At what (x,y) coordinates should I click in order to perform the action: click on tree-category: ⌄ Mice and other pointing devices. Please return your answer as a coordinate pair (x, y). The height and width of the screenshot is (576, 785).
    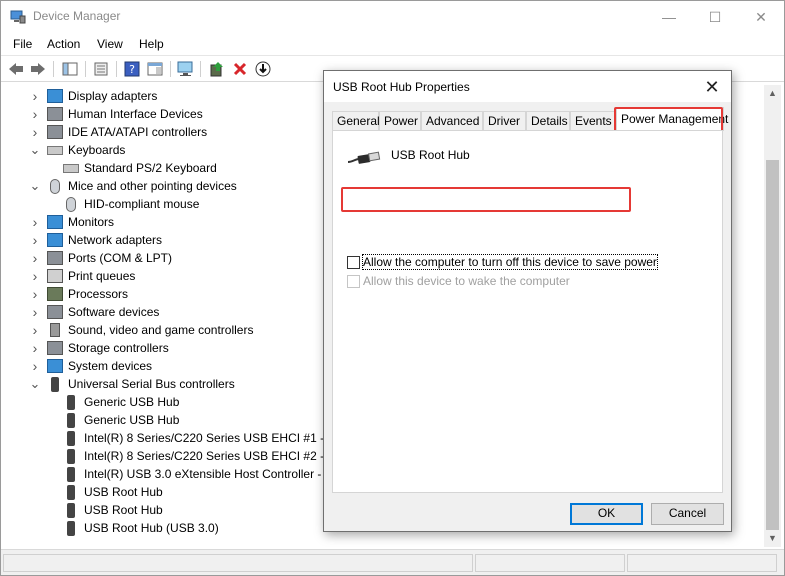
    Looking at the image, I should click on (133, 186).